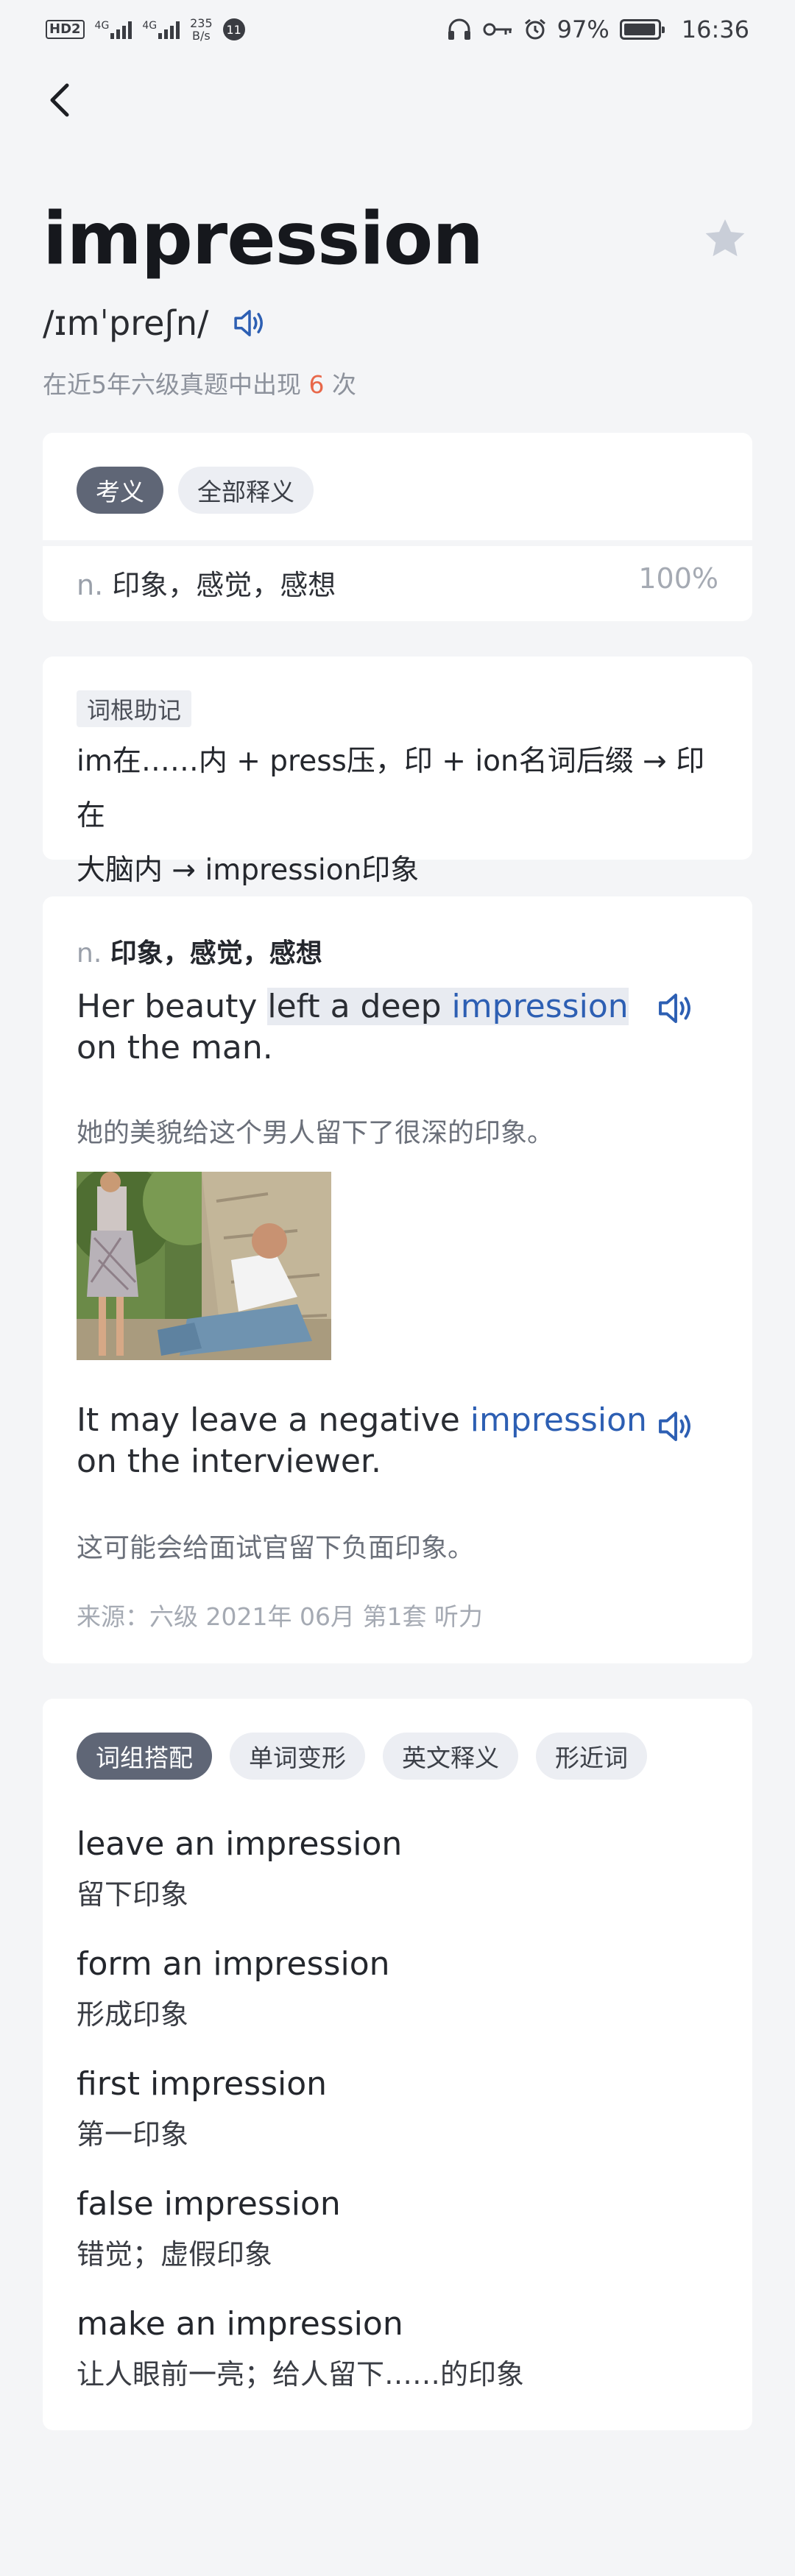 The width and height of the screenshot is (795, 2576). What do you see at coordinates (340, 385) in the screenshot?
I see `freq-suffix: 次` at bounding box center [340, 385].